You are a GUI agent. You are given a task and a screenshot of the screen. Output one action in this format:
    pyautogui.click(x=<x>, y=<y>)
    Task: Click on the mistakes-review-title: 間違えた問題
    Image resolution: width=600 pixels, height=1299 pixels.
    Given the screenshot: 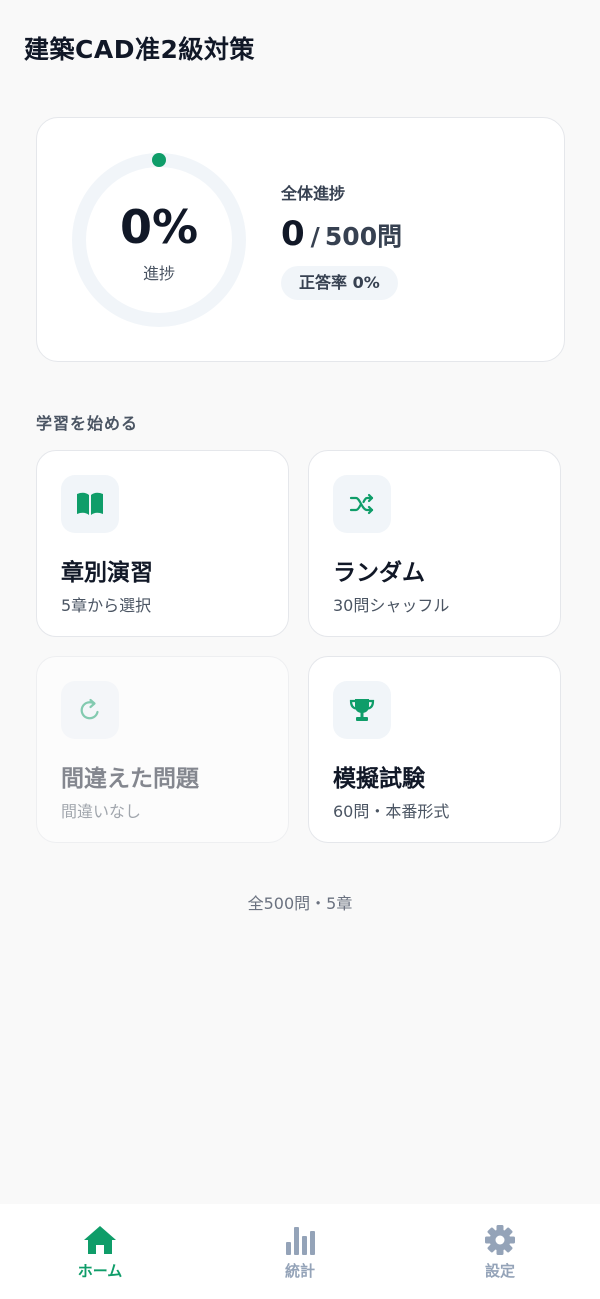 What is the action you would take?
    pyautogui.click(x=130, y=779)
    